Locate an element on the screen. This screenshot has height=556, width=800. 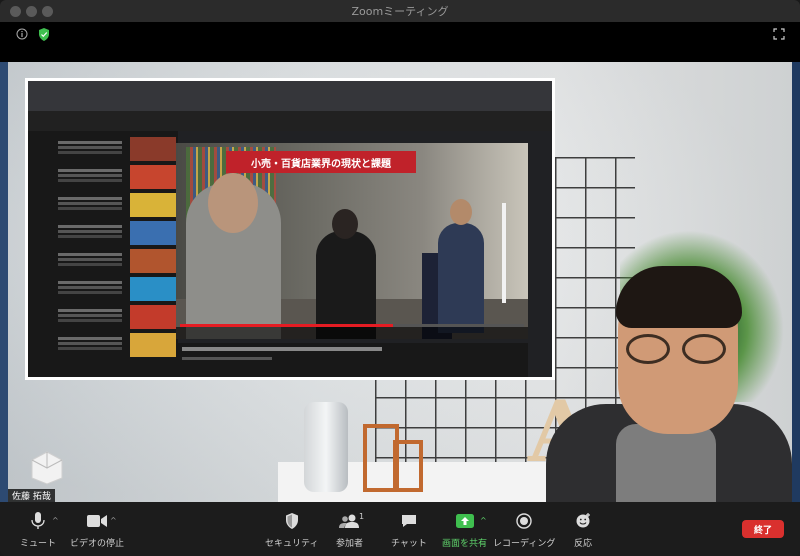
chat-bubble-icon is located at coordinates (409, 521).